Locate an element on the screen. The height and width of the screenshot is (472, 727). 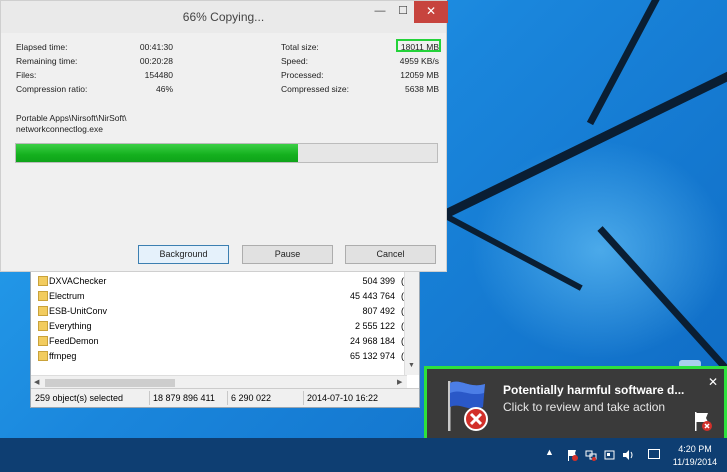
list-item: DXVAChecker 504 399( is located at coordinates (221, 281).